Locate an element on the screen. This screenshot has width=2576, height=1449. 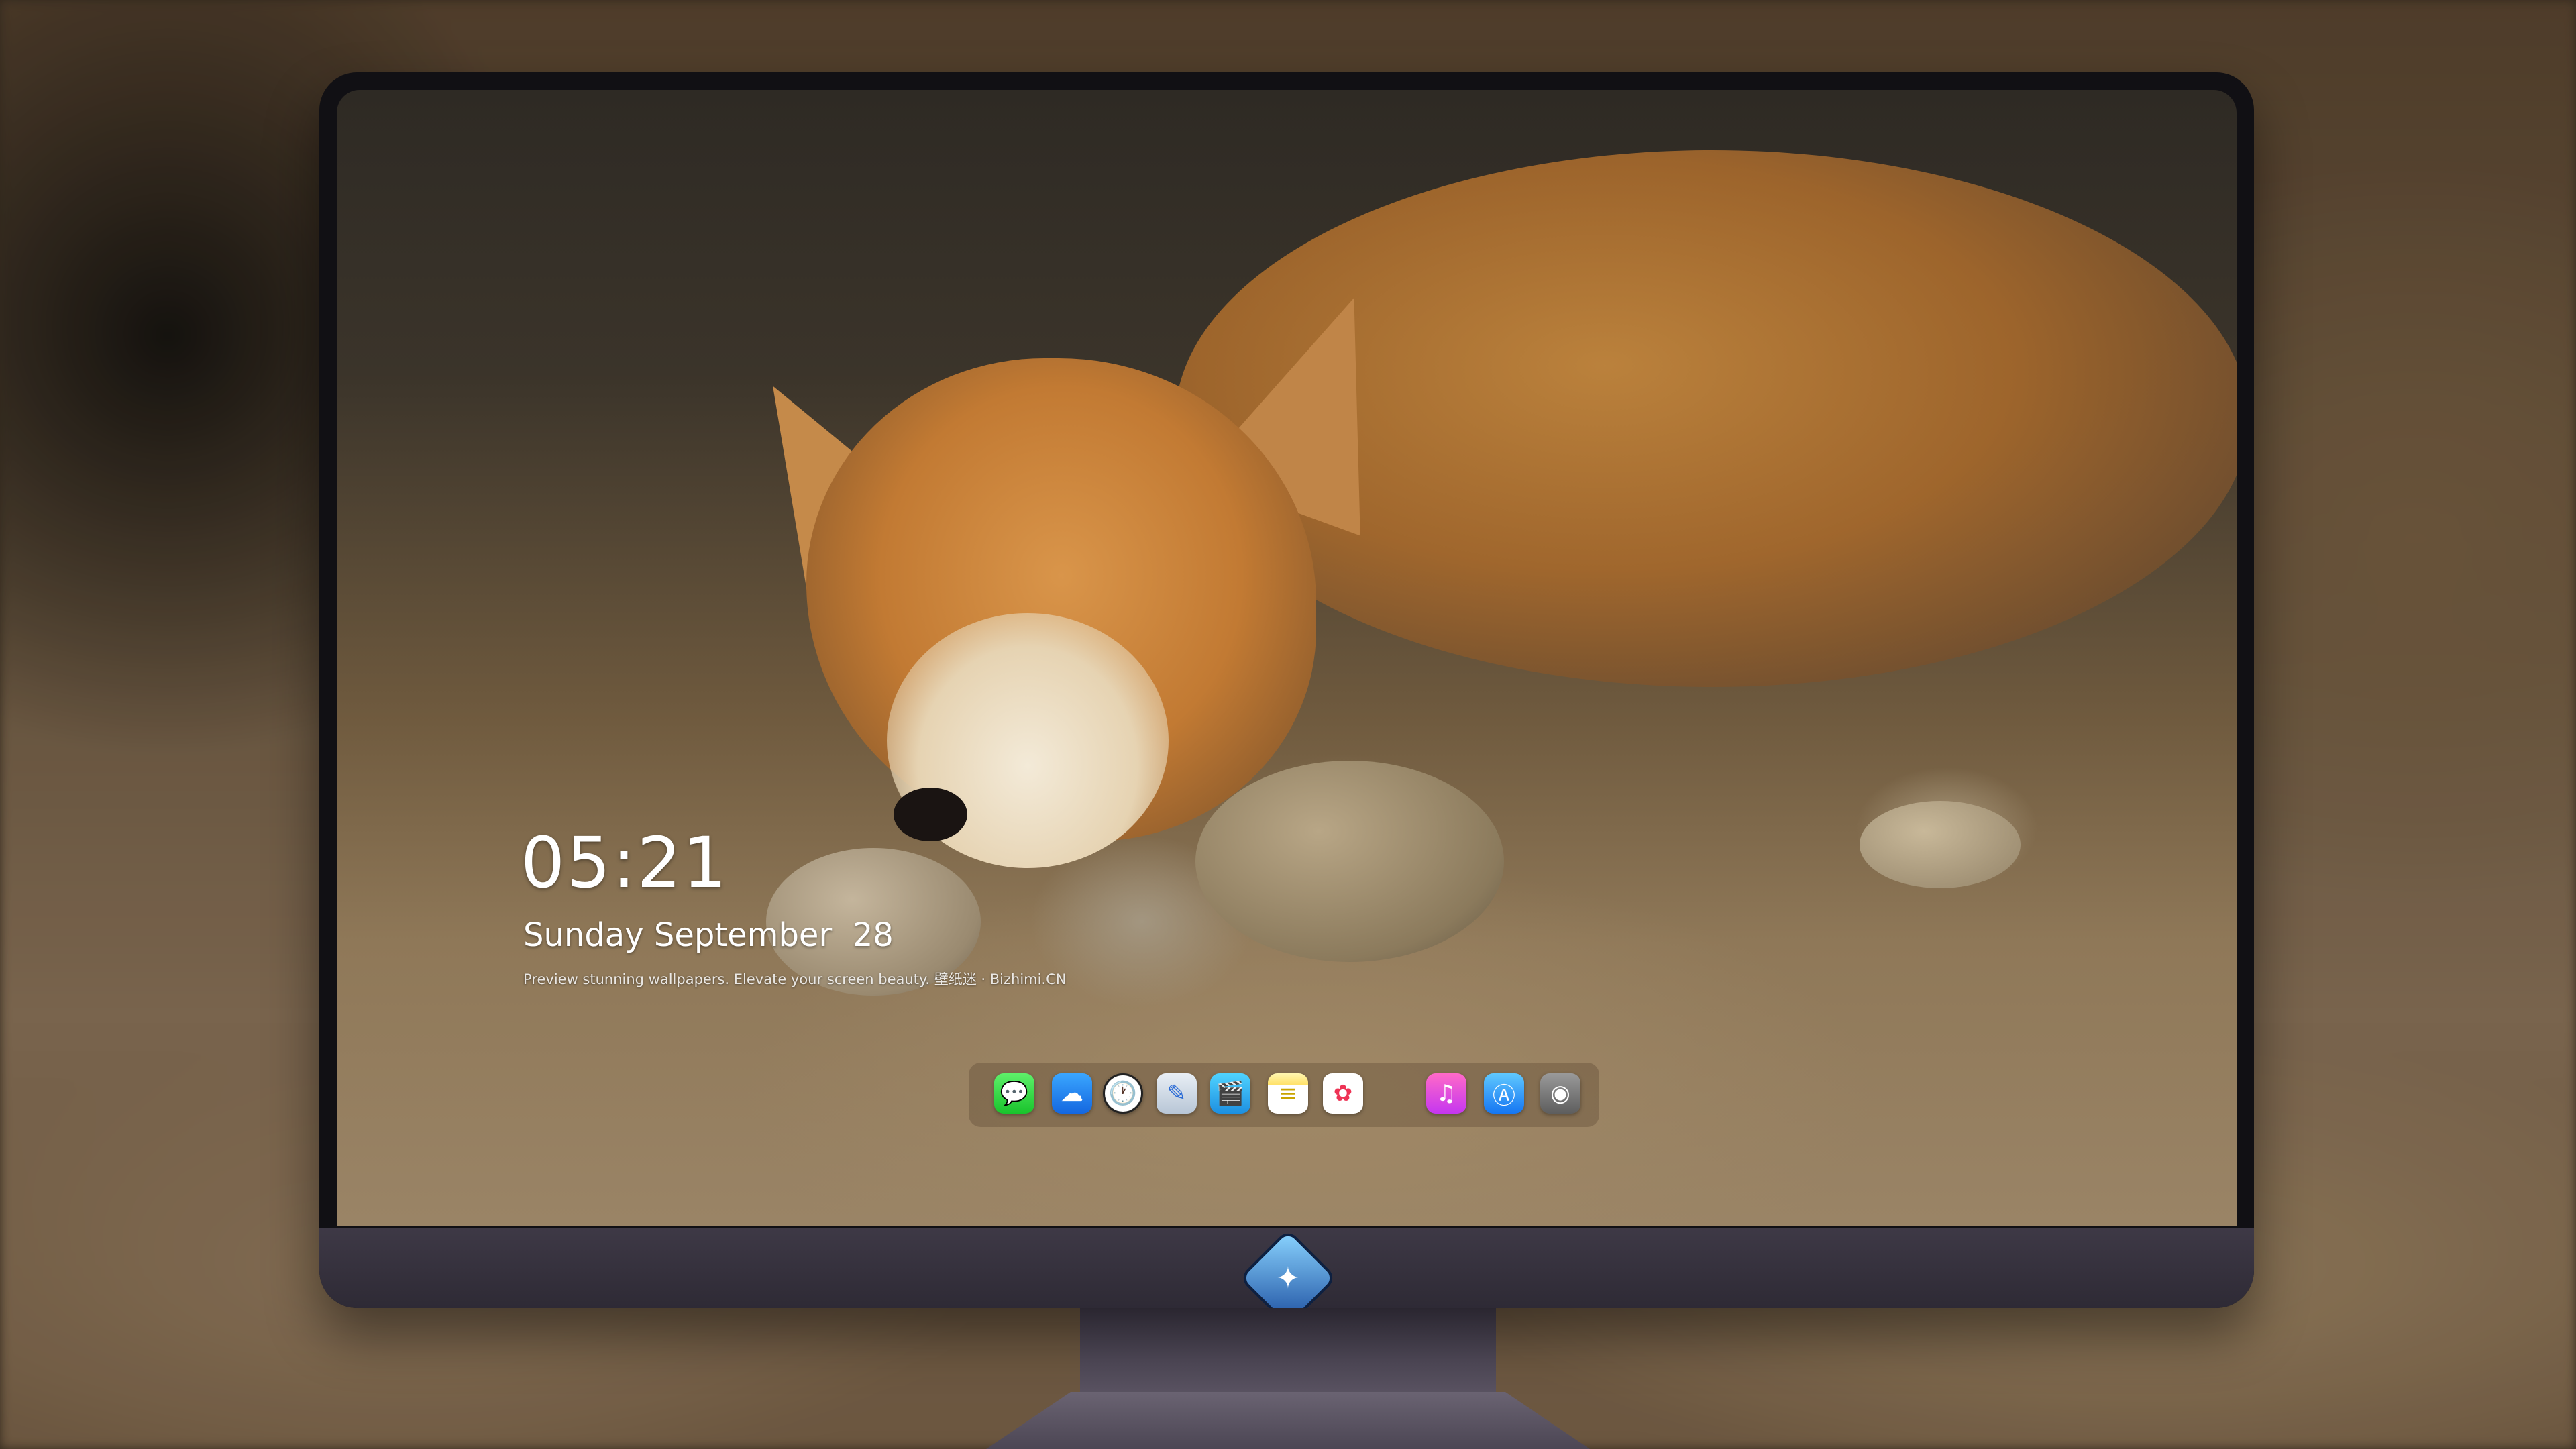
message-bubble-icon: 💬 is located at coordinates (1014, 1093).